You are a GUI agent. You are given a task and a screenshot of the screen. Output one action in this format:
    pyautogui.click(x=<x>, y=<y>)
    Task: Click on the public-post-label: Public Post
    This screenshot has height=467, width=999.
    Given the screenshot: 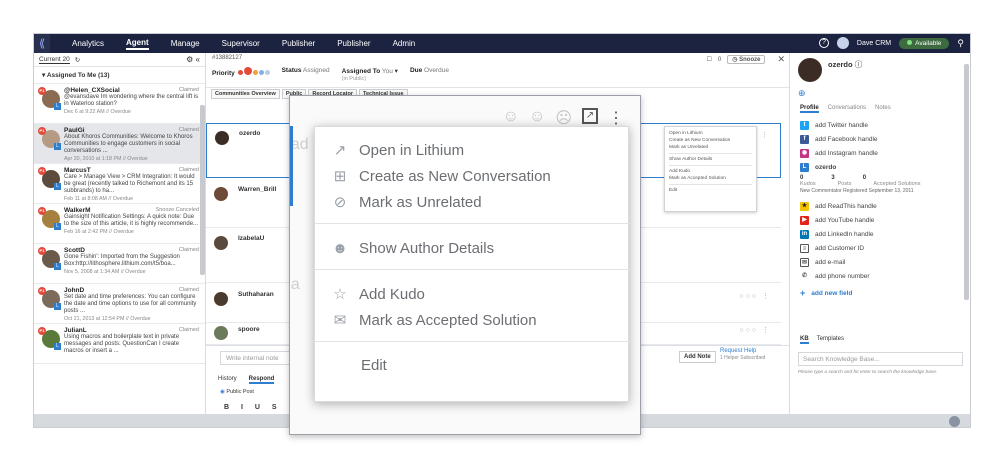 What is the action you would take?
    pyautogui.click(x=240, y=392)
    